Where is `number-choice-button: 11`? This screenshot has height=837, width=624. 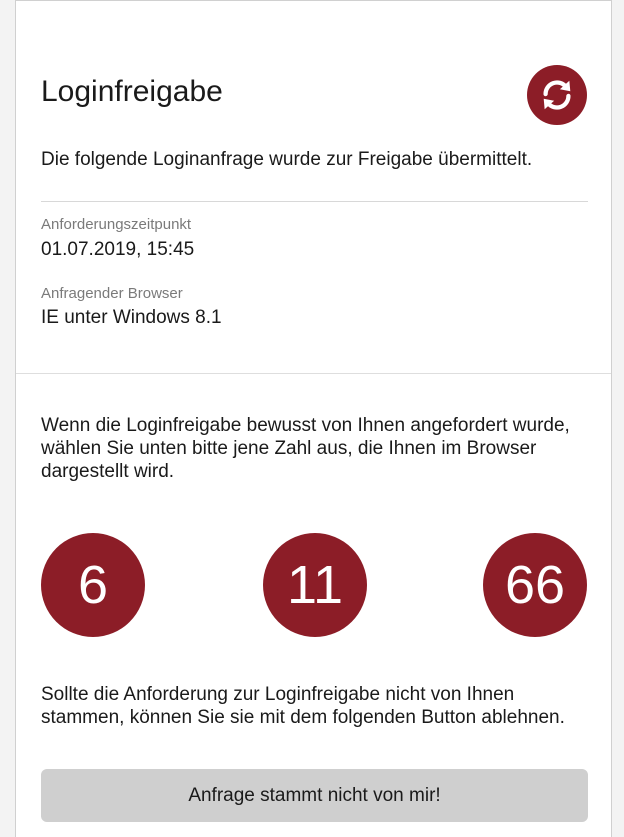 number-choice-button: 11 is located at coordinates (315, 585).